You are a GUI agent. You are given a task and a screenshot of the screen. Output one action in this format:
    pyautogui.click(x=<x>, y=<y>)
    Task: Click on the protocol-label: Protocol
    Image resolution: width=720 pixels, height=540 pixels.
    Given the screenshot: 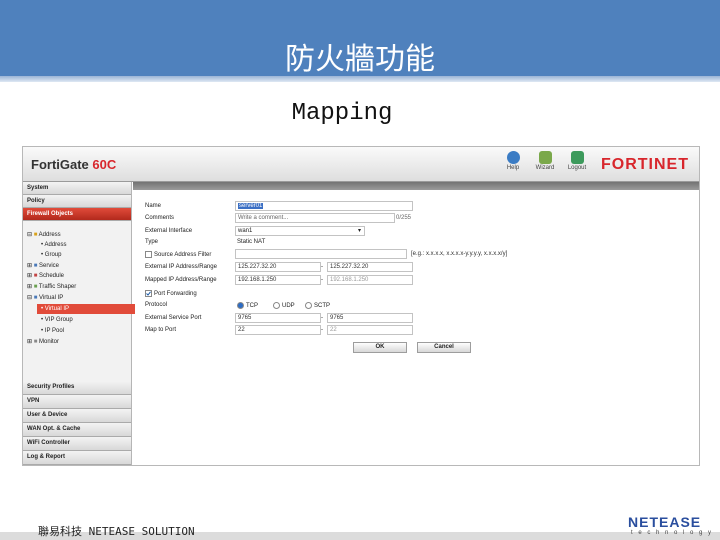 What is the action you would take?
    pyautogui.click(x=156, y=305)
    